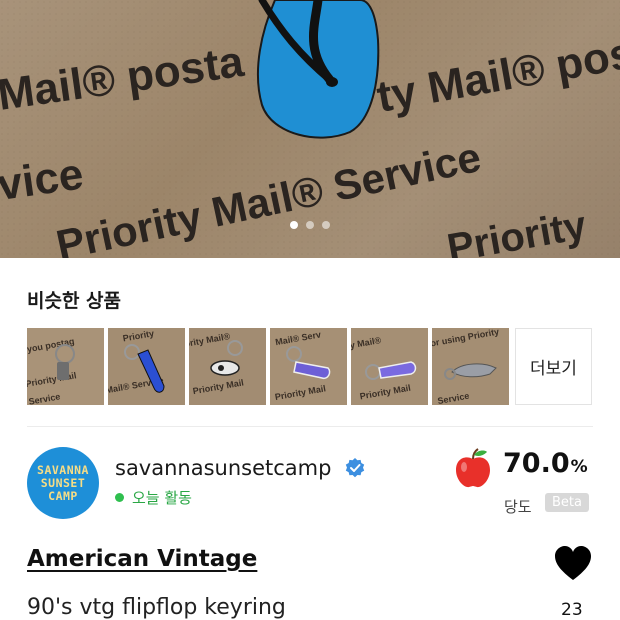 Image resolution: width=620 pixels, height=620 pixels. I want to click on activity-status: 오늘 활동, so click(153, 497).